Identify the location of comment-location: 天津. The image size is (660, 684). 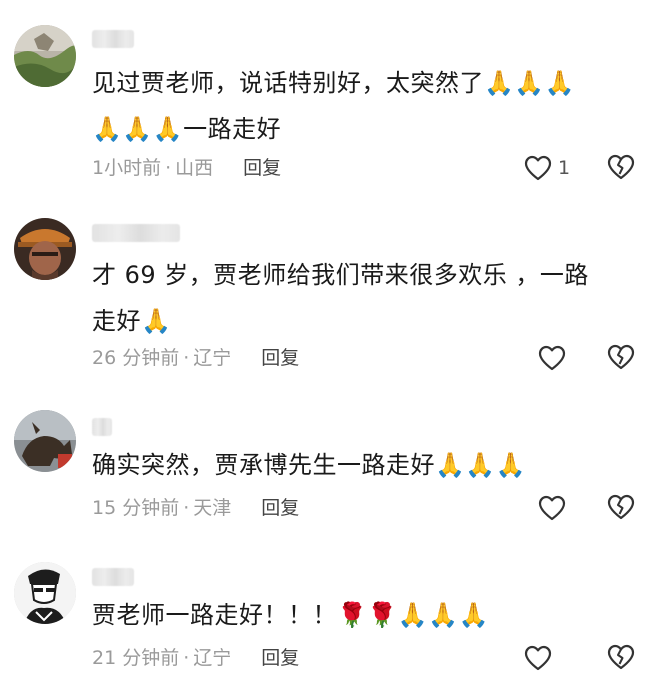
(212, 508).